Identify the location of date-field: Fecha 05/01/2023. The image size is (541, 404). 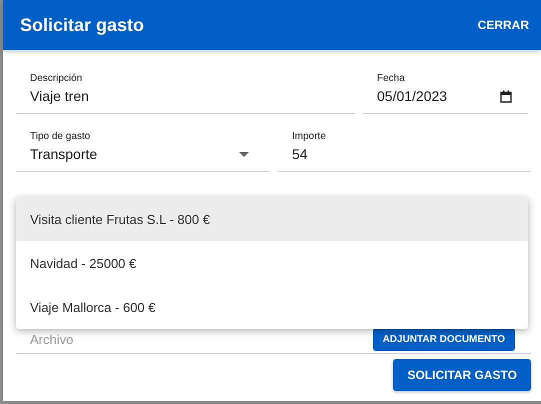
(445, 93).